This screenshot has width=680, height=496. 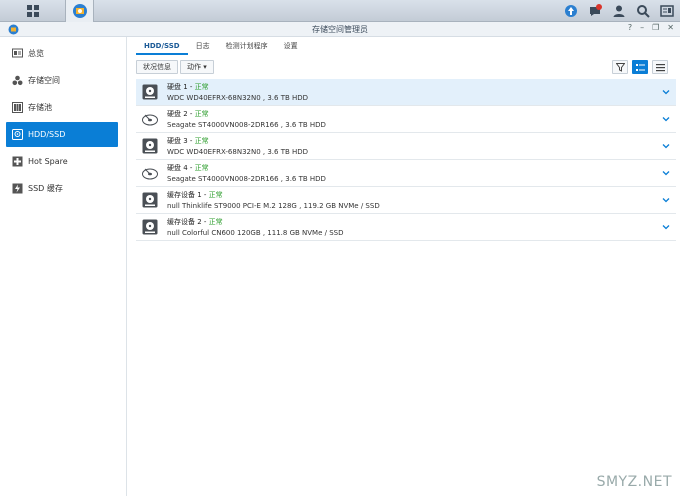 I want to click on taskbar, so click(x=340, y=11).